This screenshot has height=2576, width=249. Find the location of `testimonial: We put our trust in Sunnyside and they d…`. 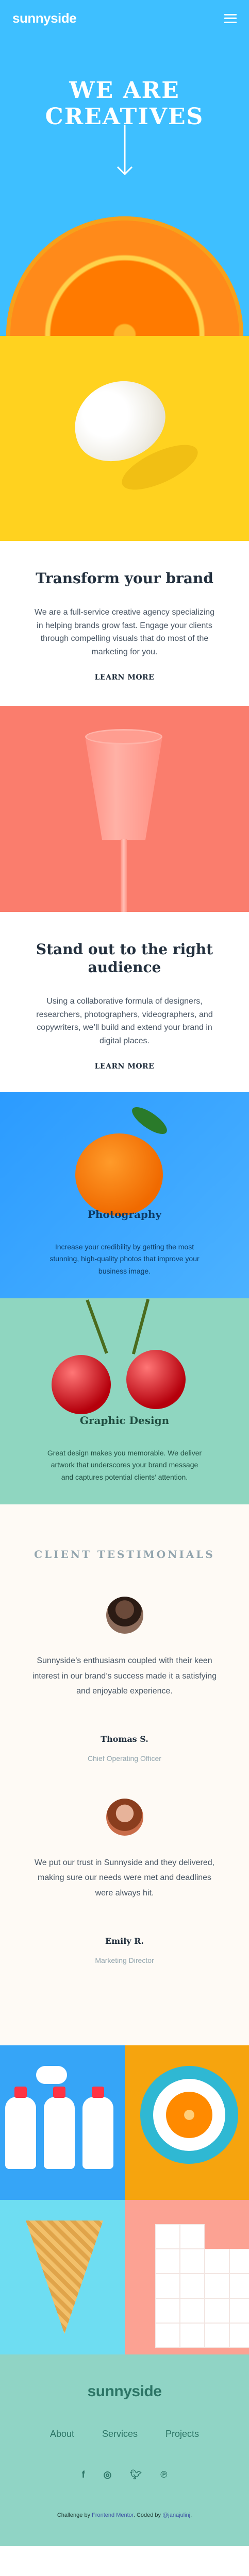

testimonial: We put our trust in Sunnyside and they d… is located at coordinates (124, 1881).